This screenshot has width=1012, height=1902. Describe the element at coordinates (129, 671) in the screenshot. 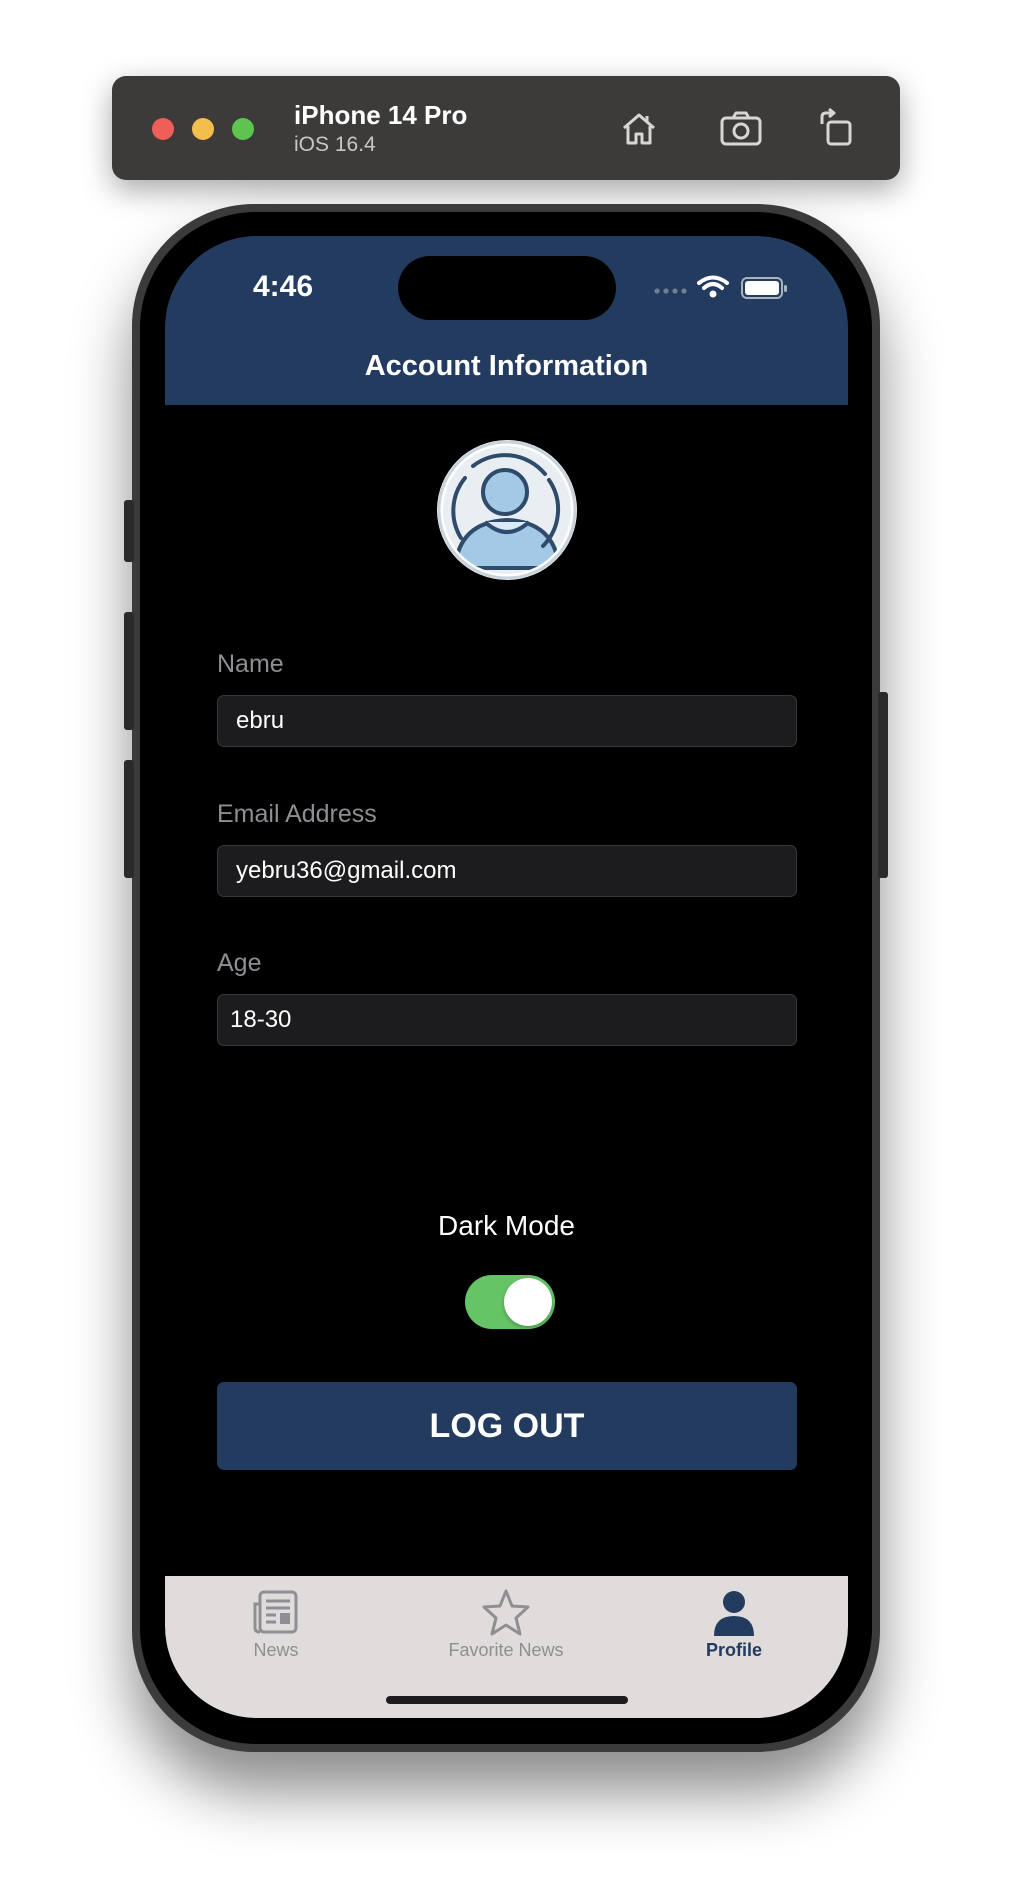

I see `volume-up-button` at that location.